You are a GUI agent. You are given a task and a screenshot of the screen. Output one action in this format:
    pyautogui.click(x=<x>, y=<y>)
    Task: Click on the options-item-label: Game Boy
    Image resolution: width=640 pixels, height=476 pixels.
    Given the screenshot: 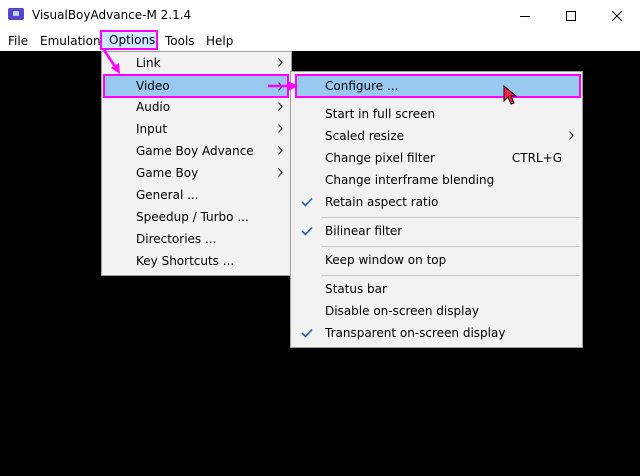 What is the action you would take?
    pyautogui.click(x=167, y=173)
    